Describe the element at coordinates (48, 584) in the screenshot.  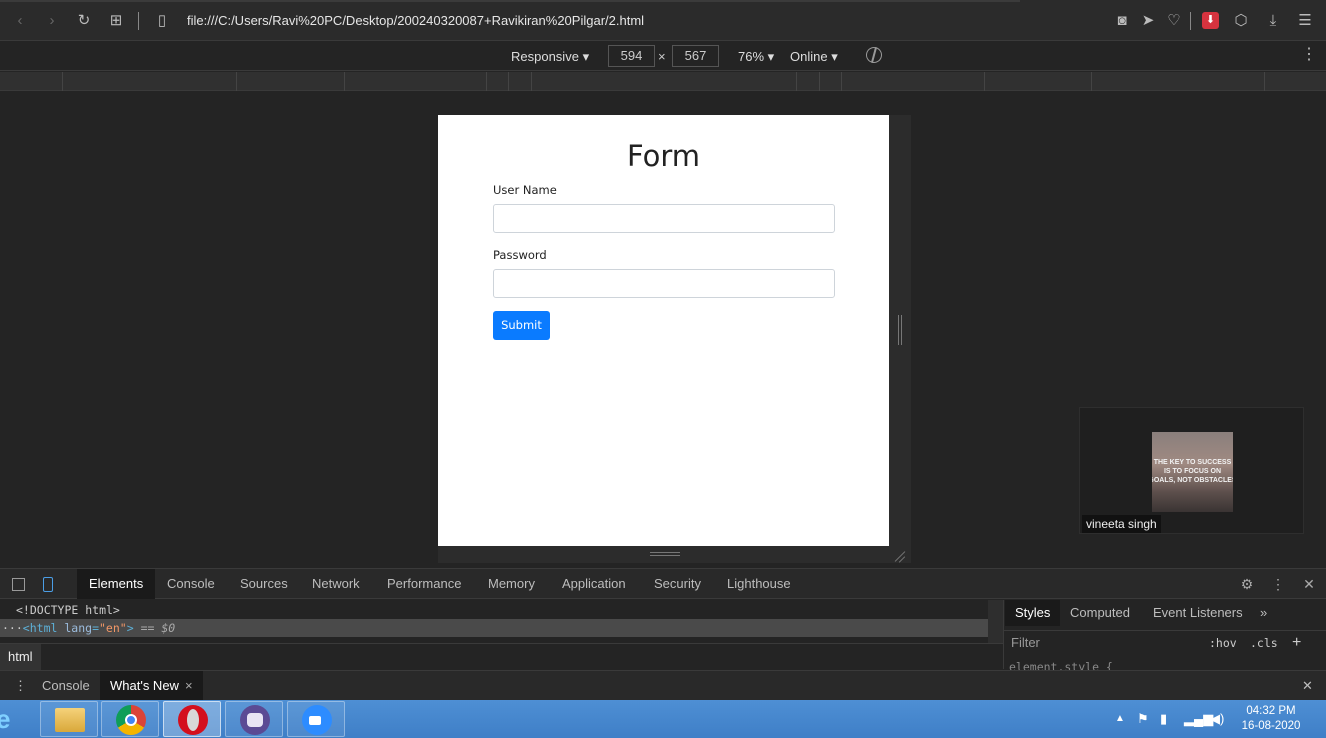
I see `device-toggle-icon` at that location.